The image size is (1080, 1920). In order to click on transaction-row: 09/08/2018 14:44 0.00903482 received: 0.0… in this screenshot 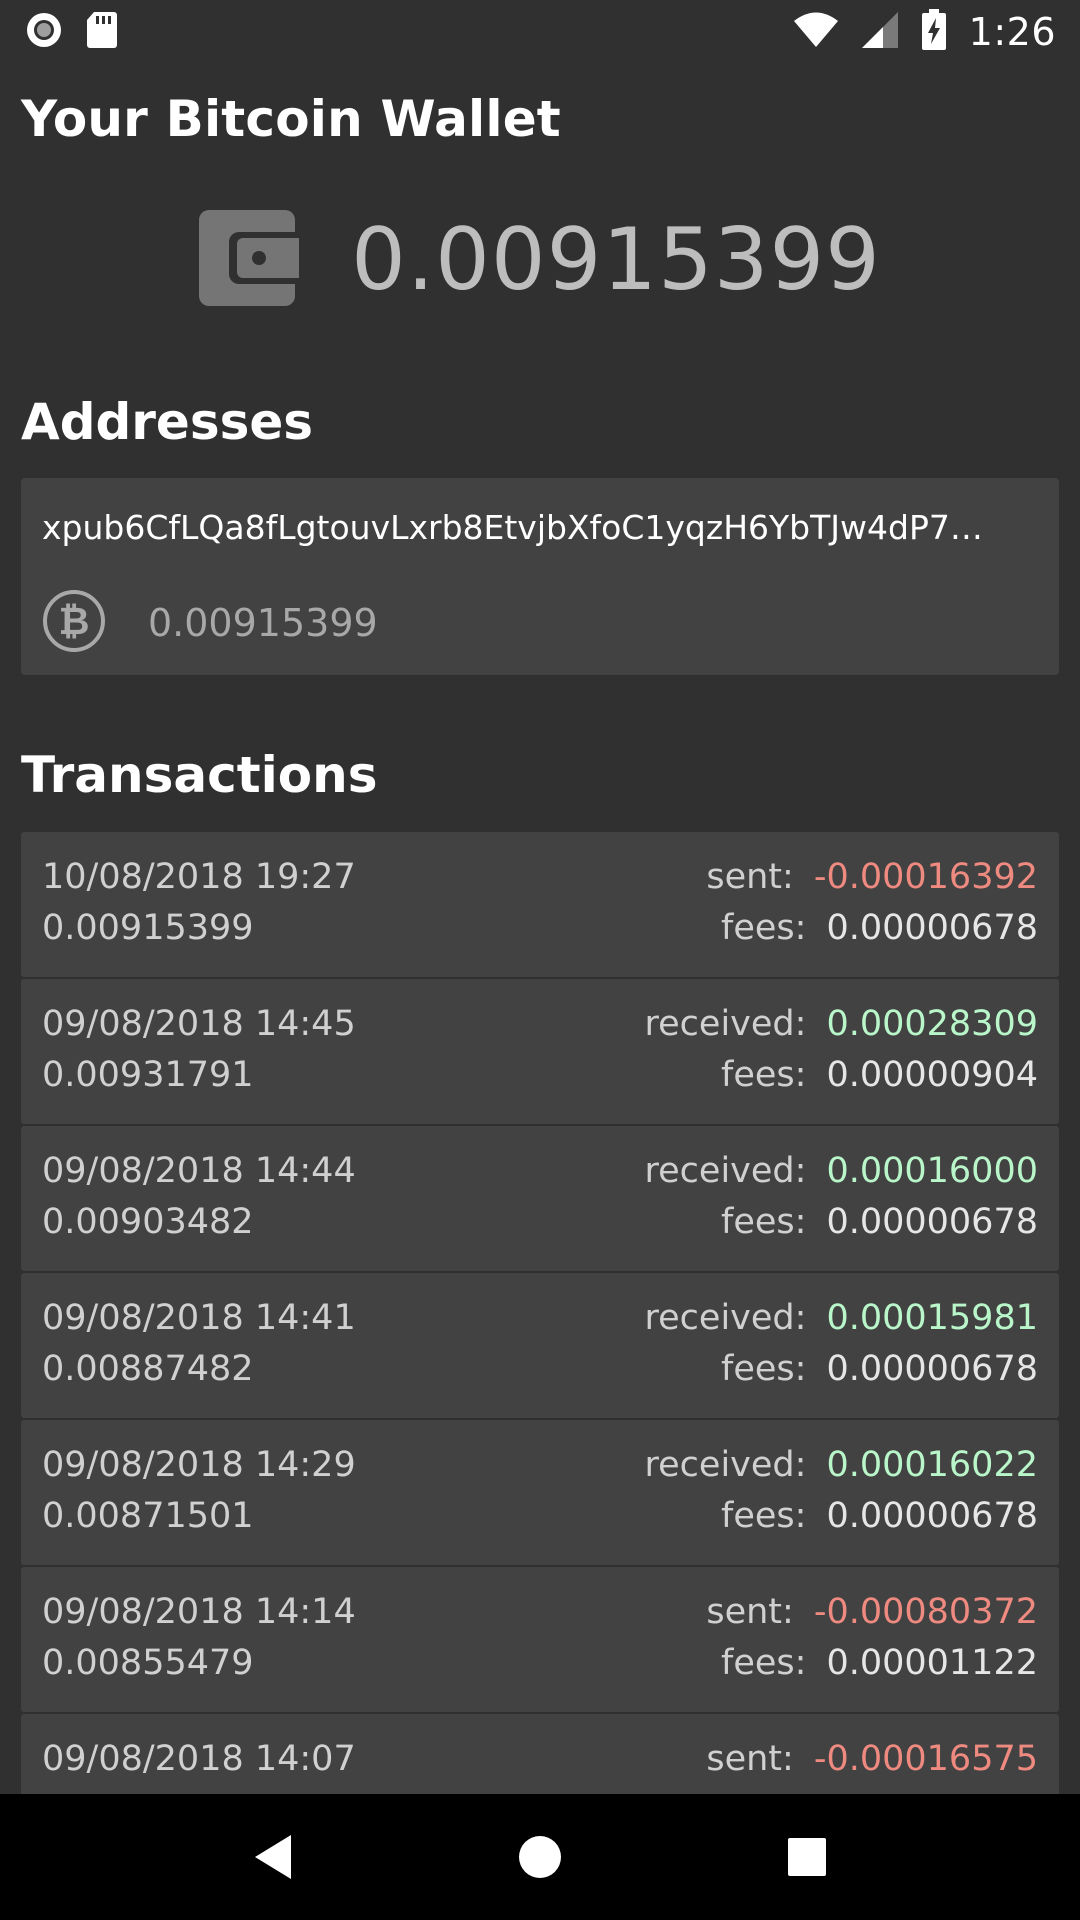, I will do `click(540, 1198)`.